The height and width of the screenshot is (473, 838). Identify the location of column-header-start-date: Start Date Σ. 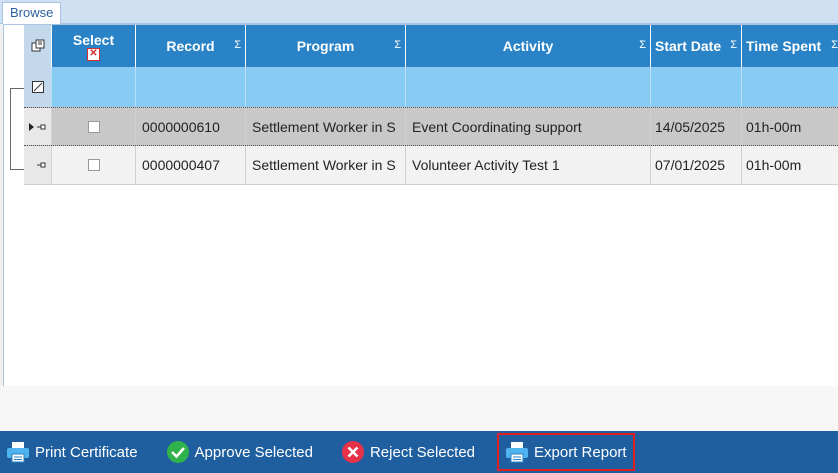
(696, 46).